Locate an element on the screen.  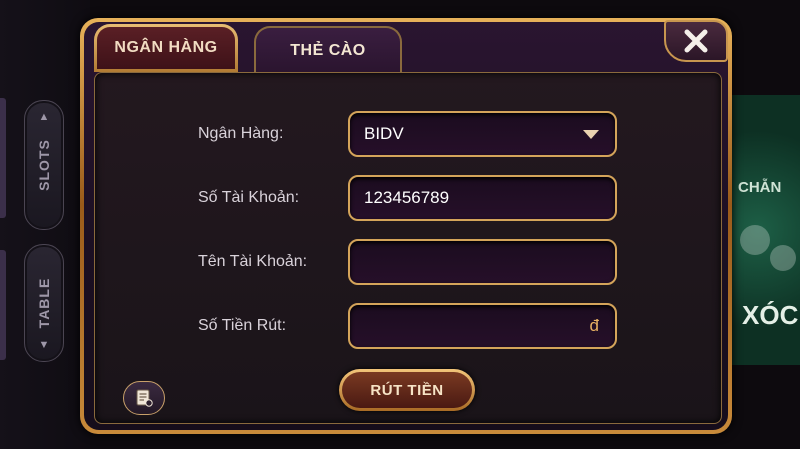
withdraw-button: RÚT TIỀN is located at coordinates (407, 390).